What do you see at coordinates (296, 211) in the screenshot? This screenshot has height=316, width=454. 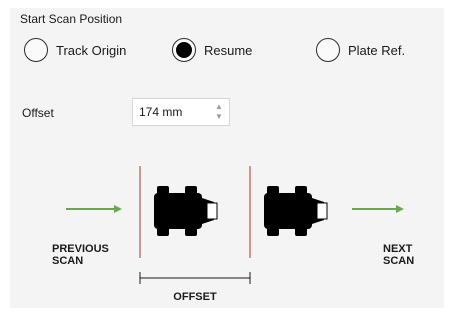 I see `crawler-next-icon` at bounding box center [296, 211].